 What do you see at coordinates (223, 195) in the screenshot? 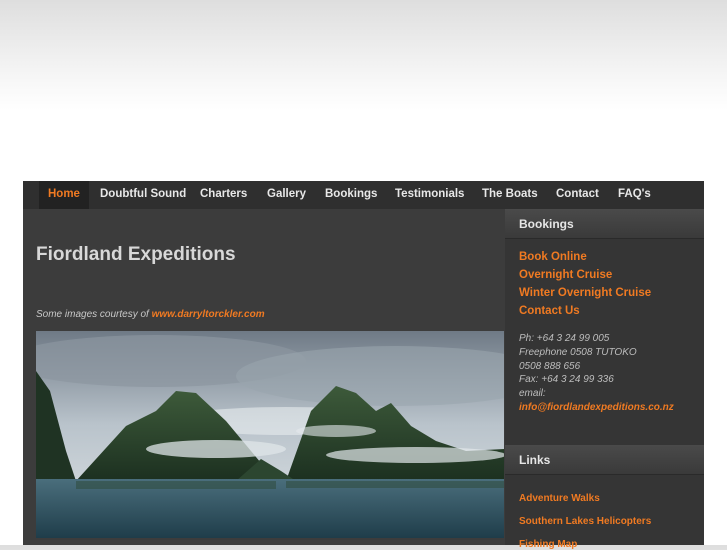
I see `nav-charters: Charters` at bounding box center [223, 195].